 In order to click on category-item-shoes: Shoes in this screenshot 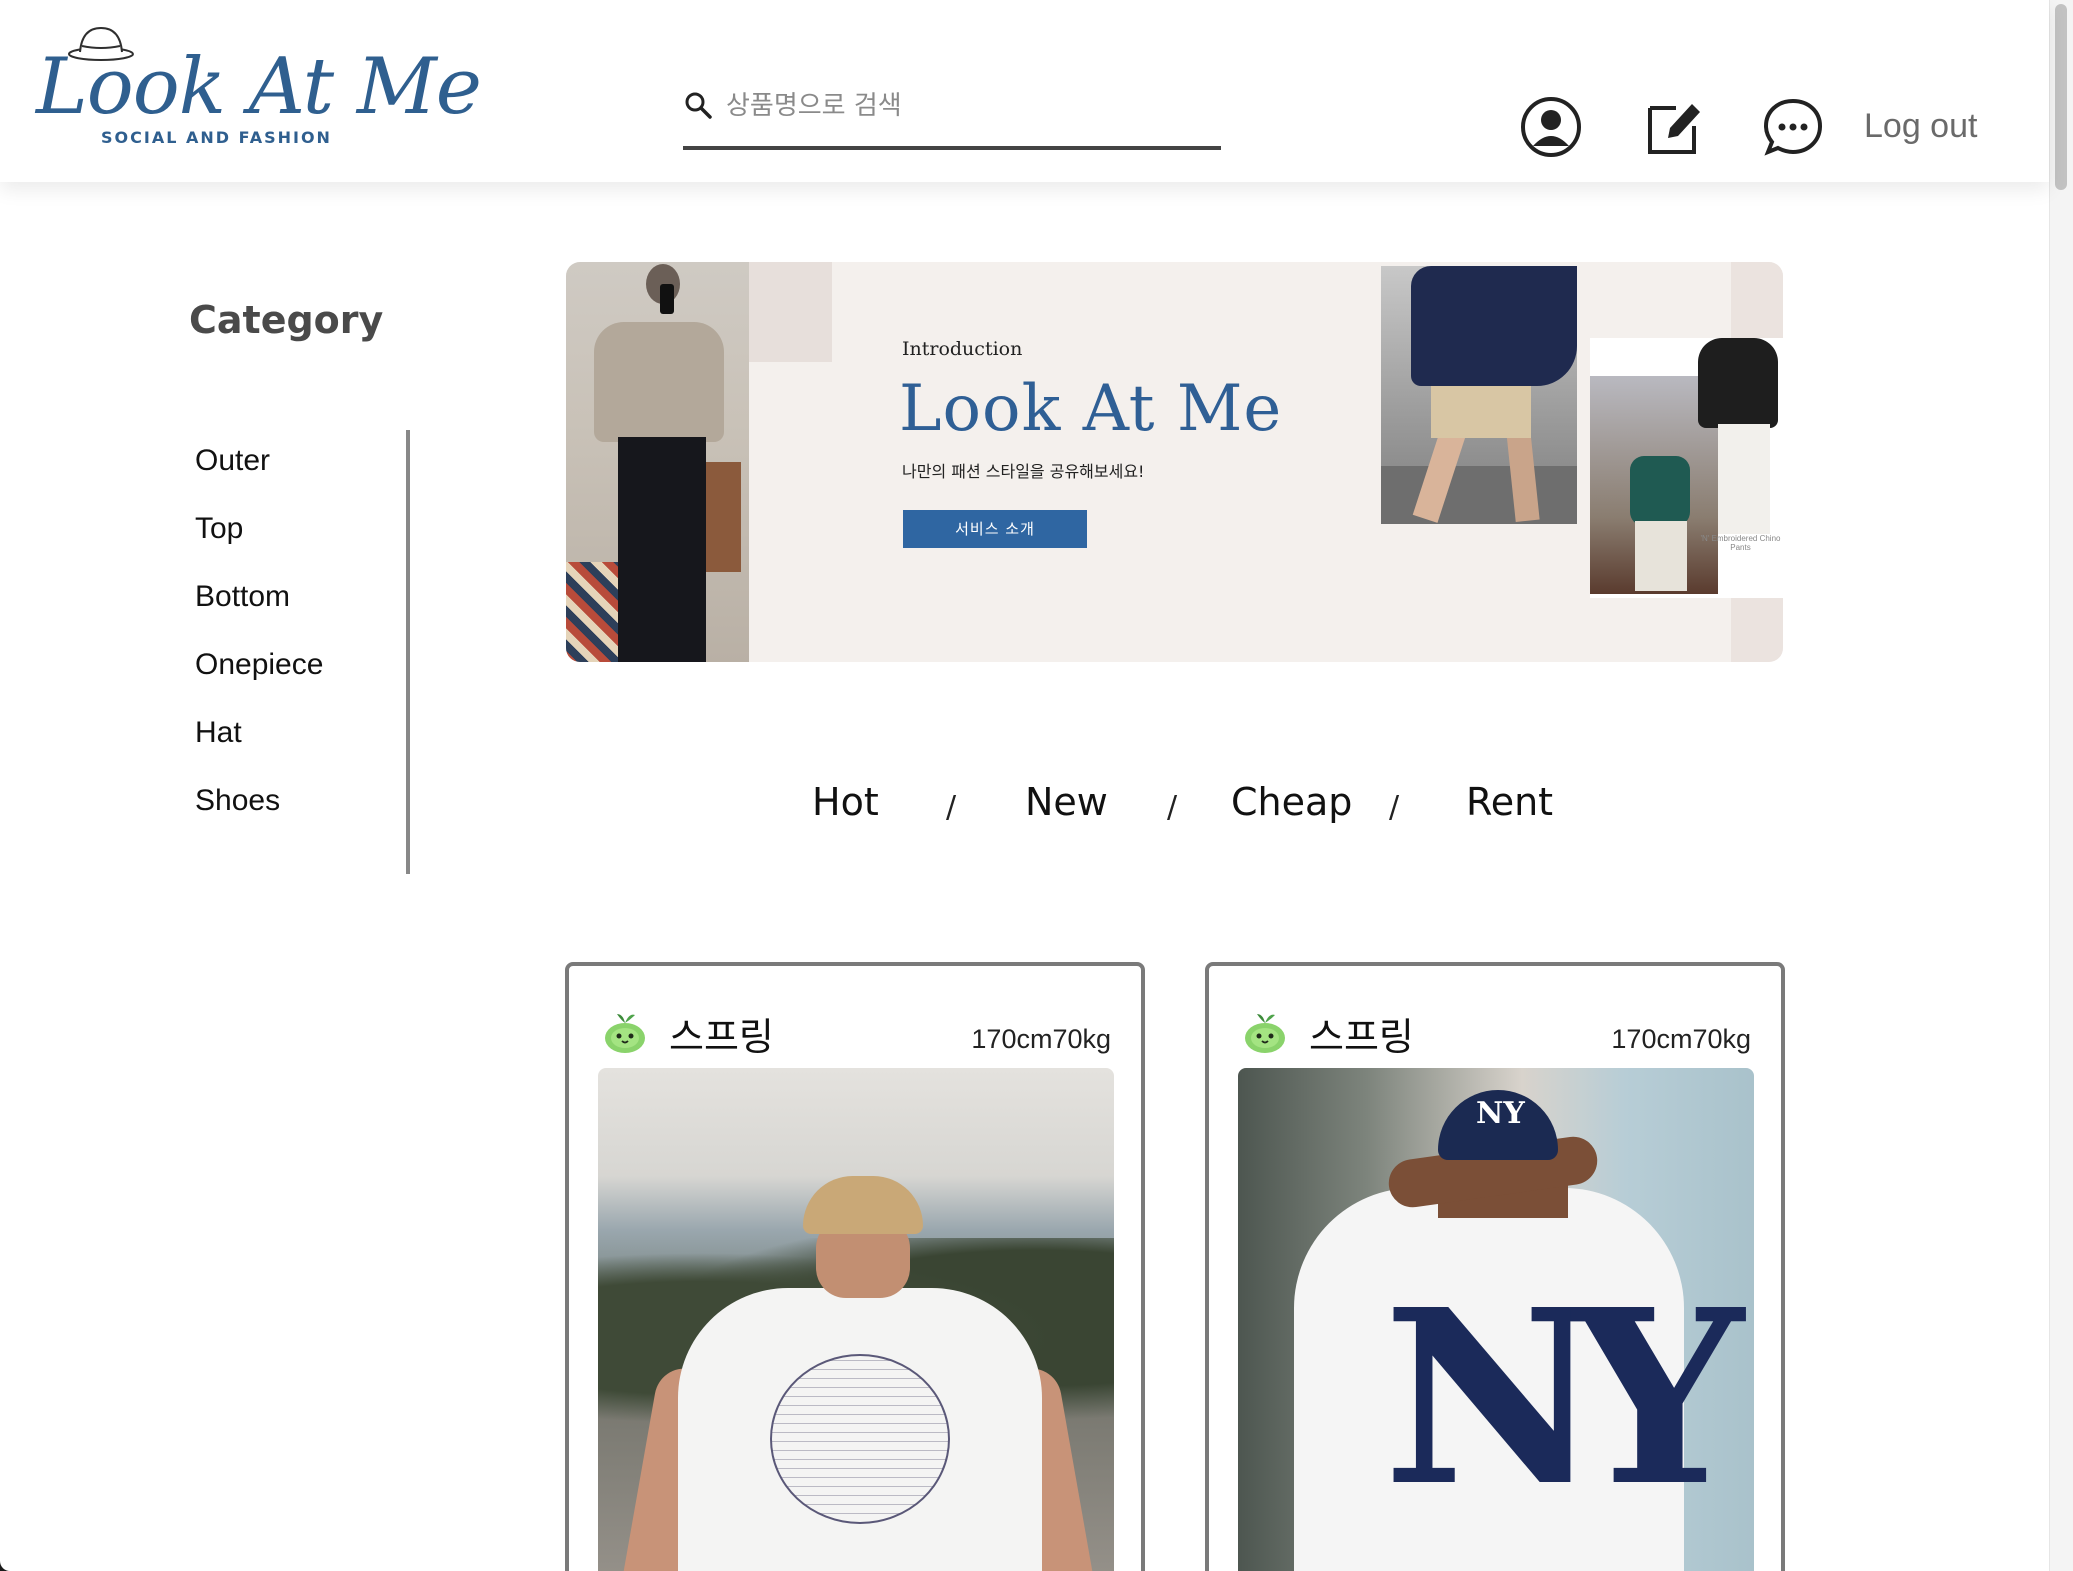, I will do `click(300, 801)`.